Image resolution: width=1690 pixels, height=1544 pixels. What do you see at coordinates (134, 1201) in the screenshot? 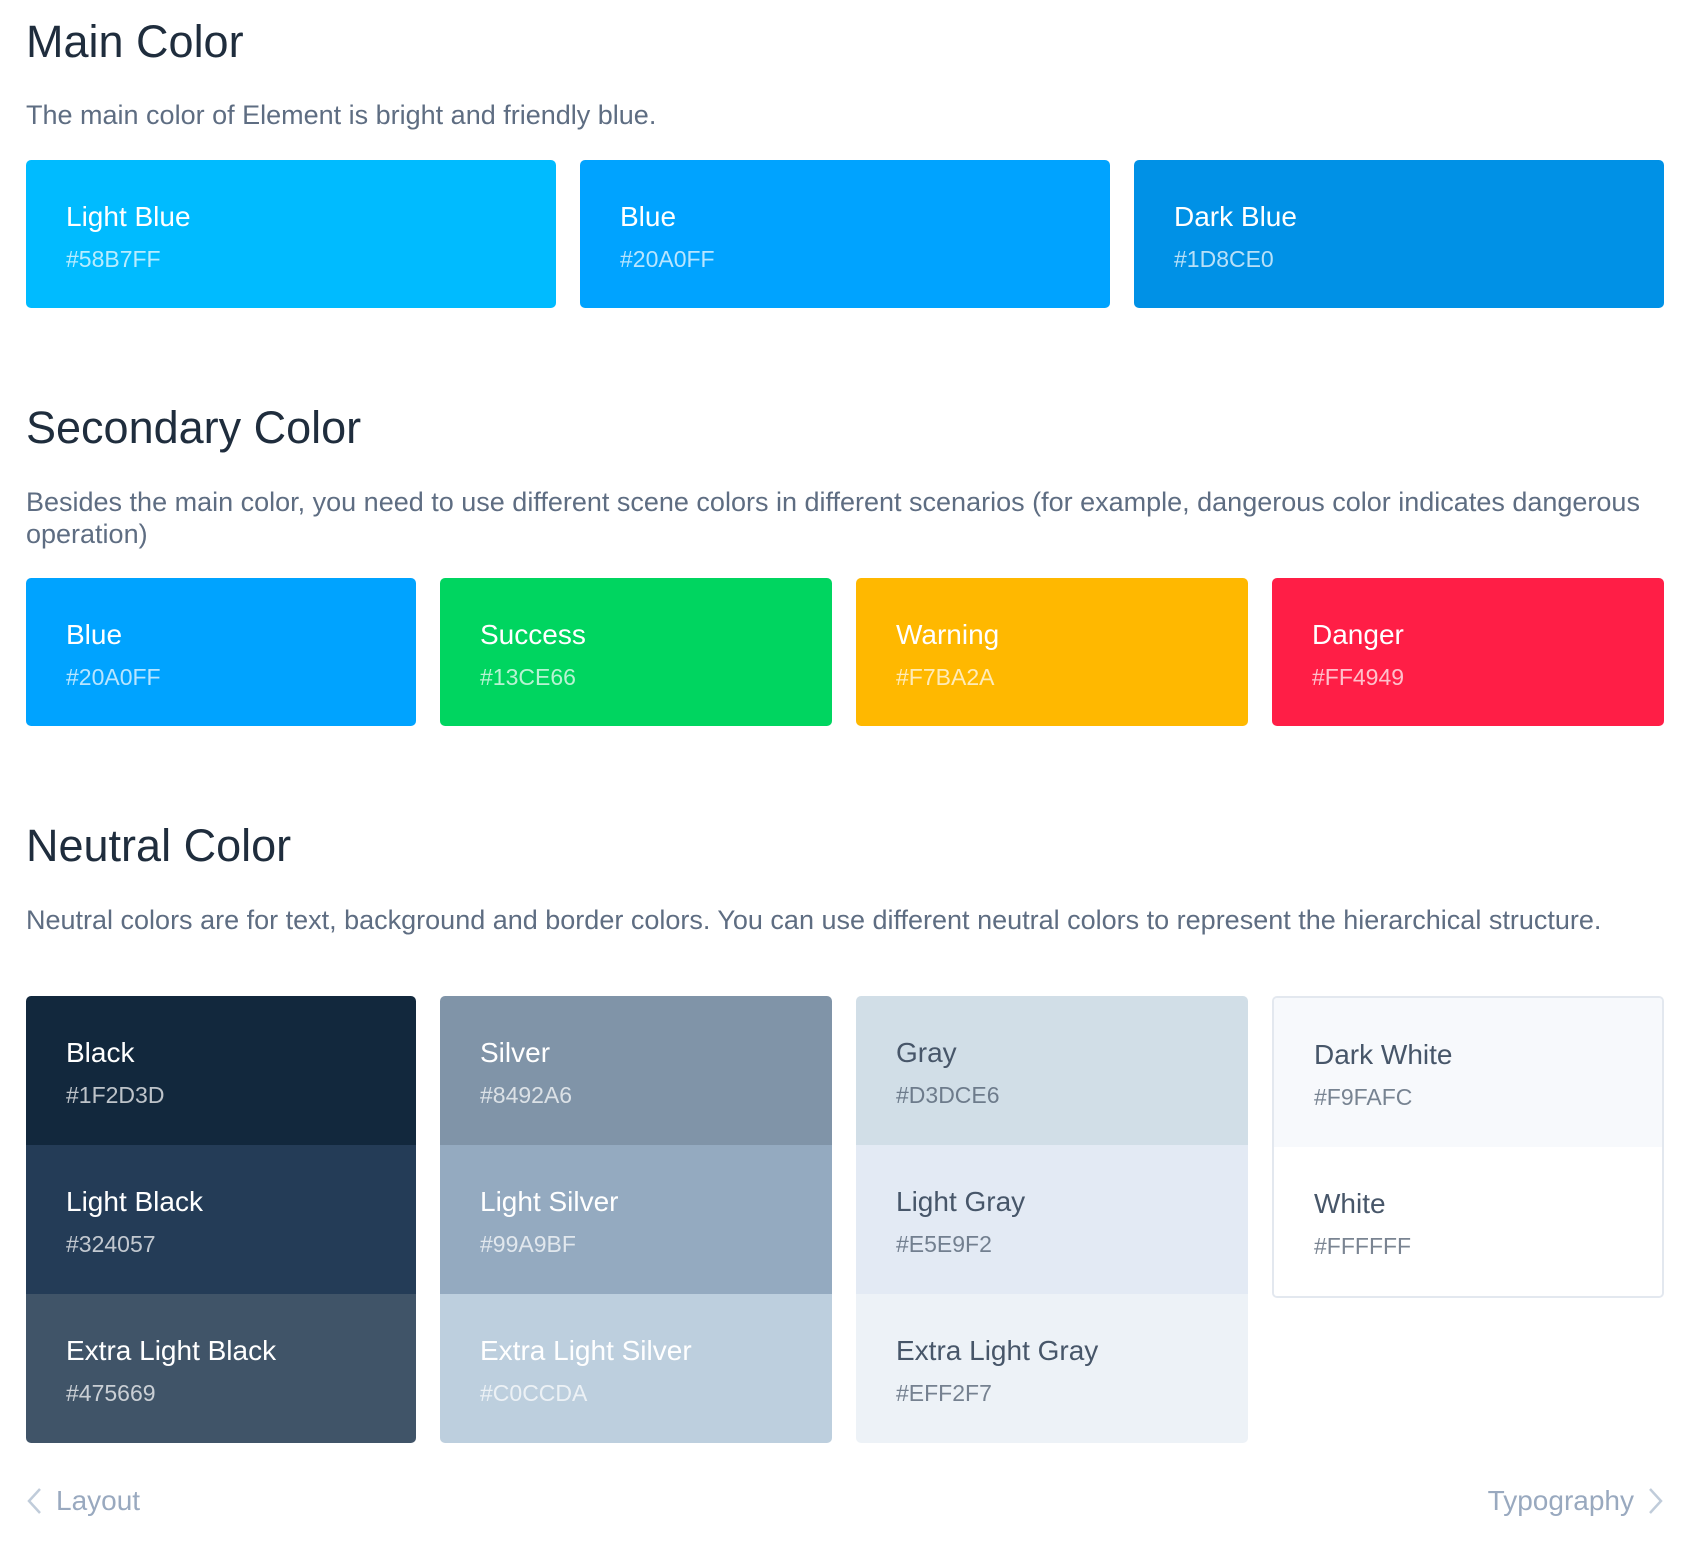
I see `swatch-name: Light Black` at bounding box center [134, 1201].